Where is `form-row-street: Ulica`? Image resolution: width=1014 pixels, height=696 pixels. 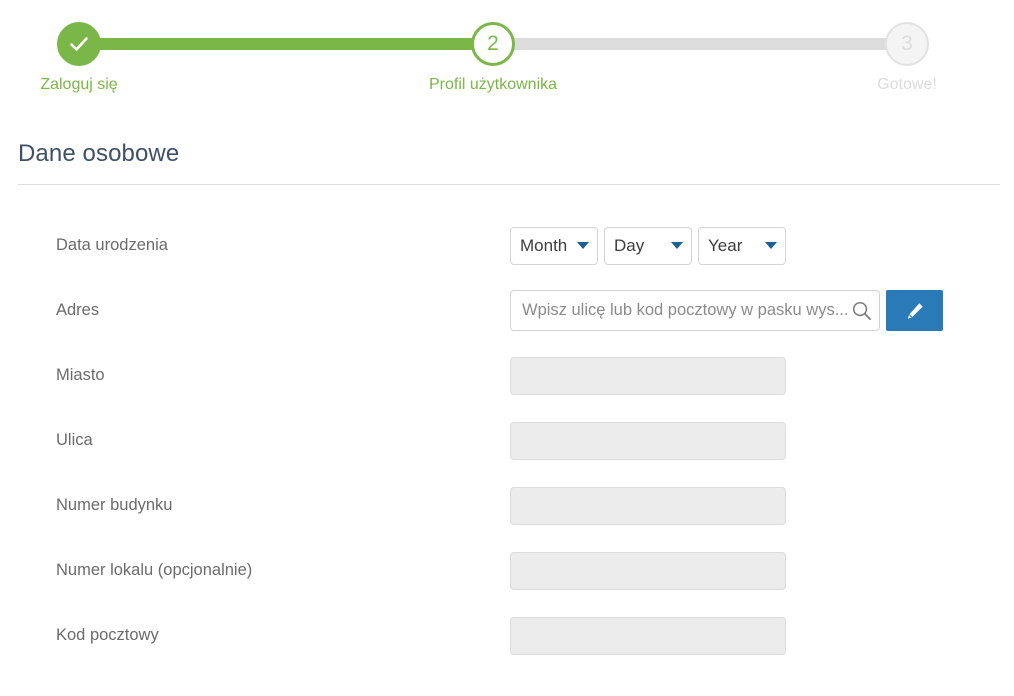
form-row-street: Ulica is located at coordinates (509, 440).